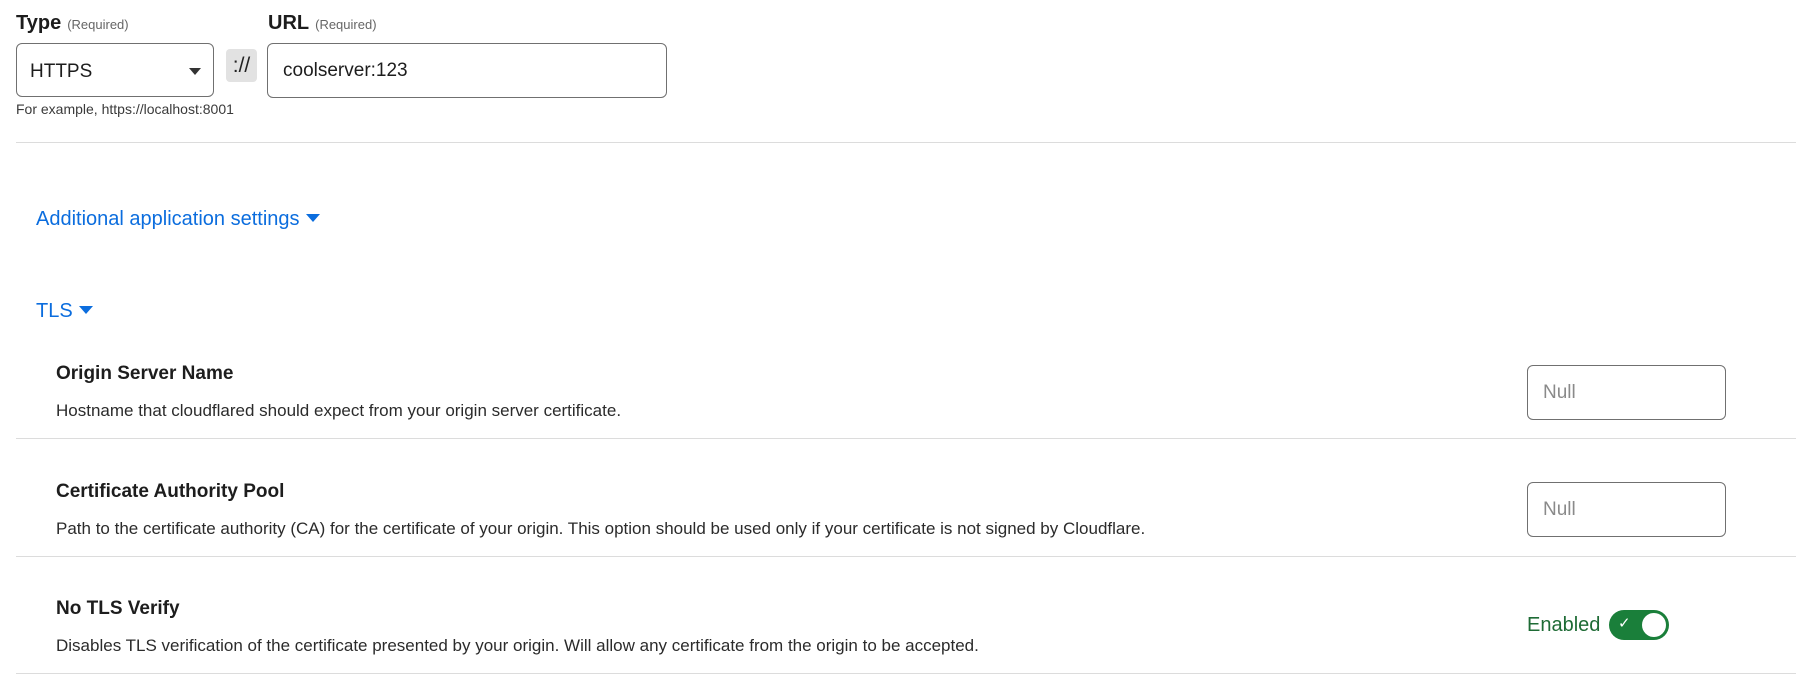 Image resolution: width=1796 pixels, height=677 pixels. Describe the element at coordinates (289, 23) in the screenshot. I see `url-label-text: URL` at that location.